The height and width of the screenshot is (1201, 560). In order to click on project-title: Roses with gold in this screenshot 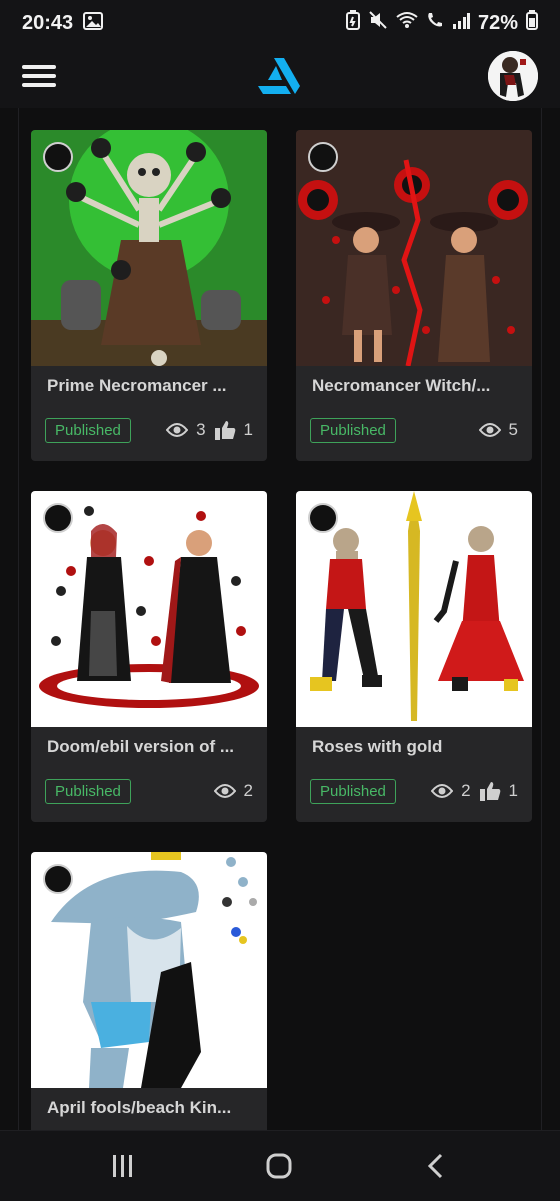, I will do `click(414, 747)`.